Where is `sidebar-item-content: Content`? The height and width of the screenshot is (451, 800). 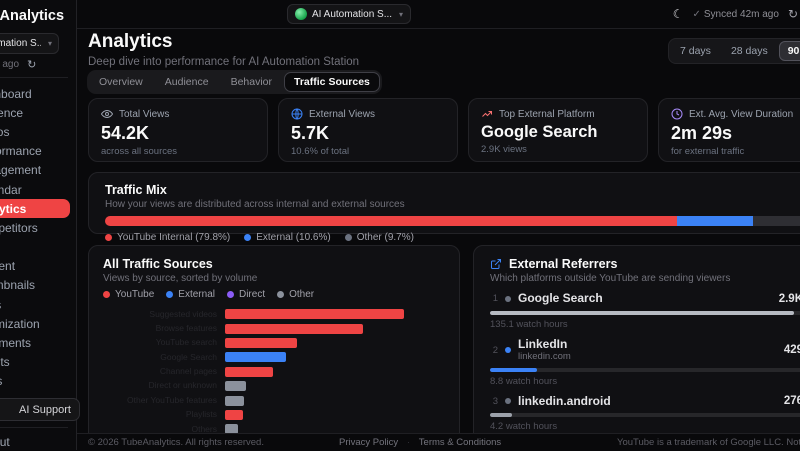 sidebar-item-content: Content is located at coordinates (38, 266).